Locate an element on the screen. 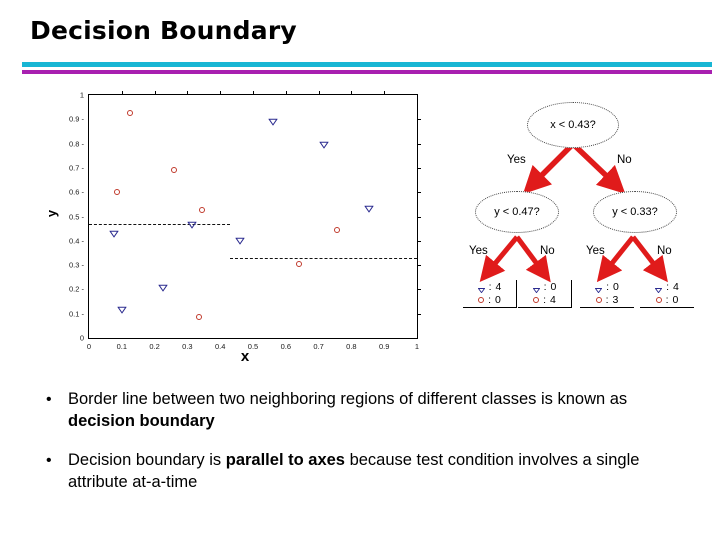 This screenshot has height=540, width=720. x-axis-tick-label: 0.8 is located at coordinates (351, 346).